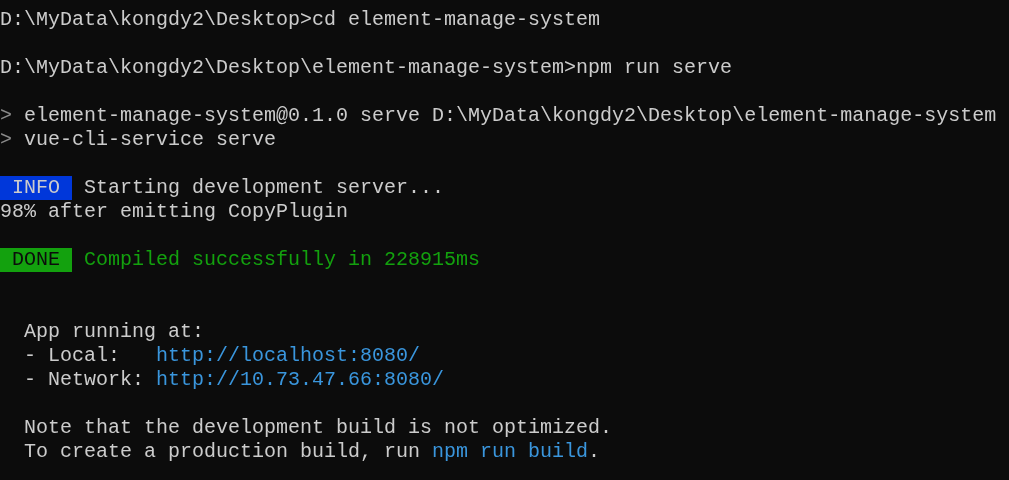  Describe the element at coordinates (510, 451) in the screenshot. I see `url-link: npm run build` at that location.